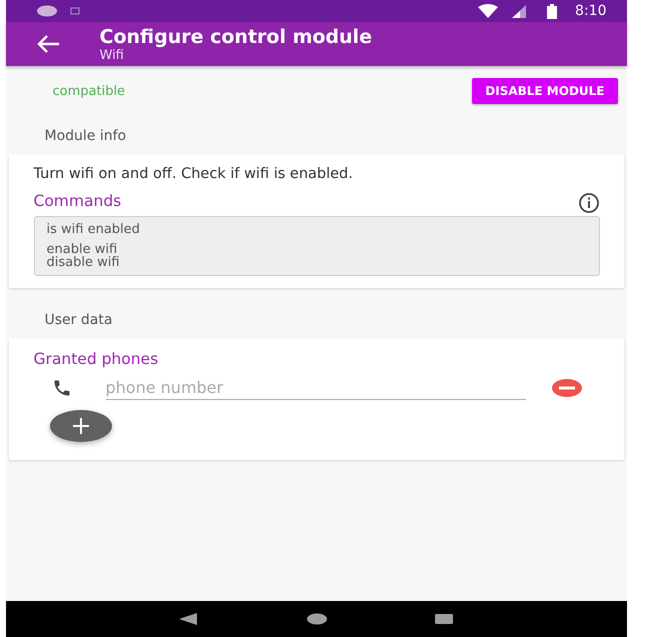  Describe the element at coordinates (519, 11) in the screenshot. I see `signal-icon` at that location.